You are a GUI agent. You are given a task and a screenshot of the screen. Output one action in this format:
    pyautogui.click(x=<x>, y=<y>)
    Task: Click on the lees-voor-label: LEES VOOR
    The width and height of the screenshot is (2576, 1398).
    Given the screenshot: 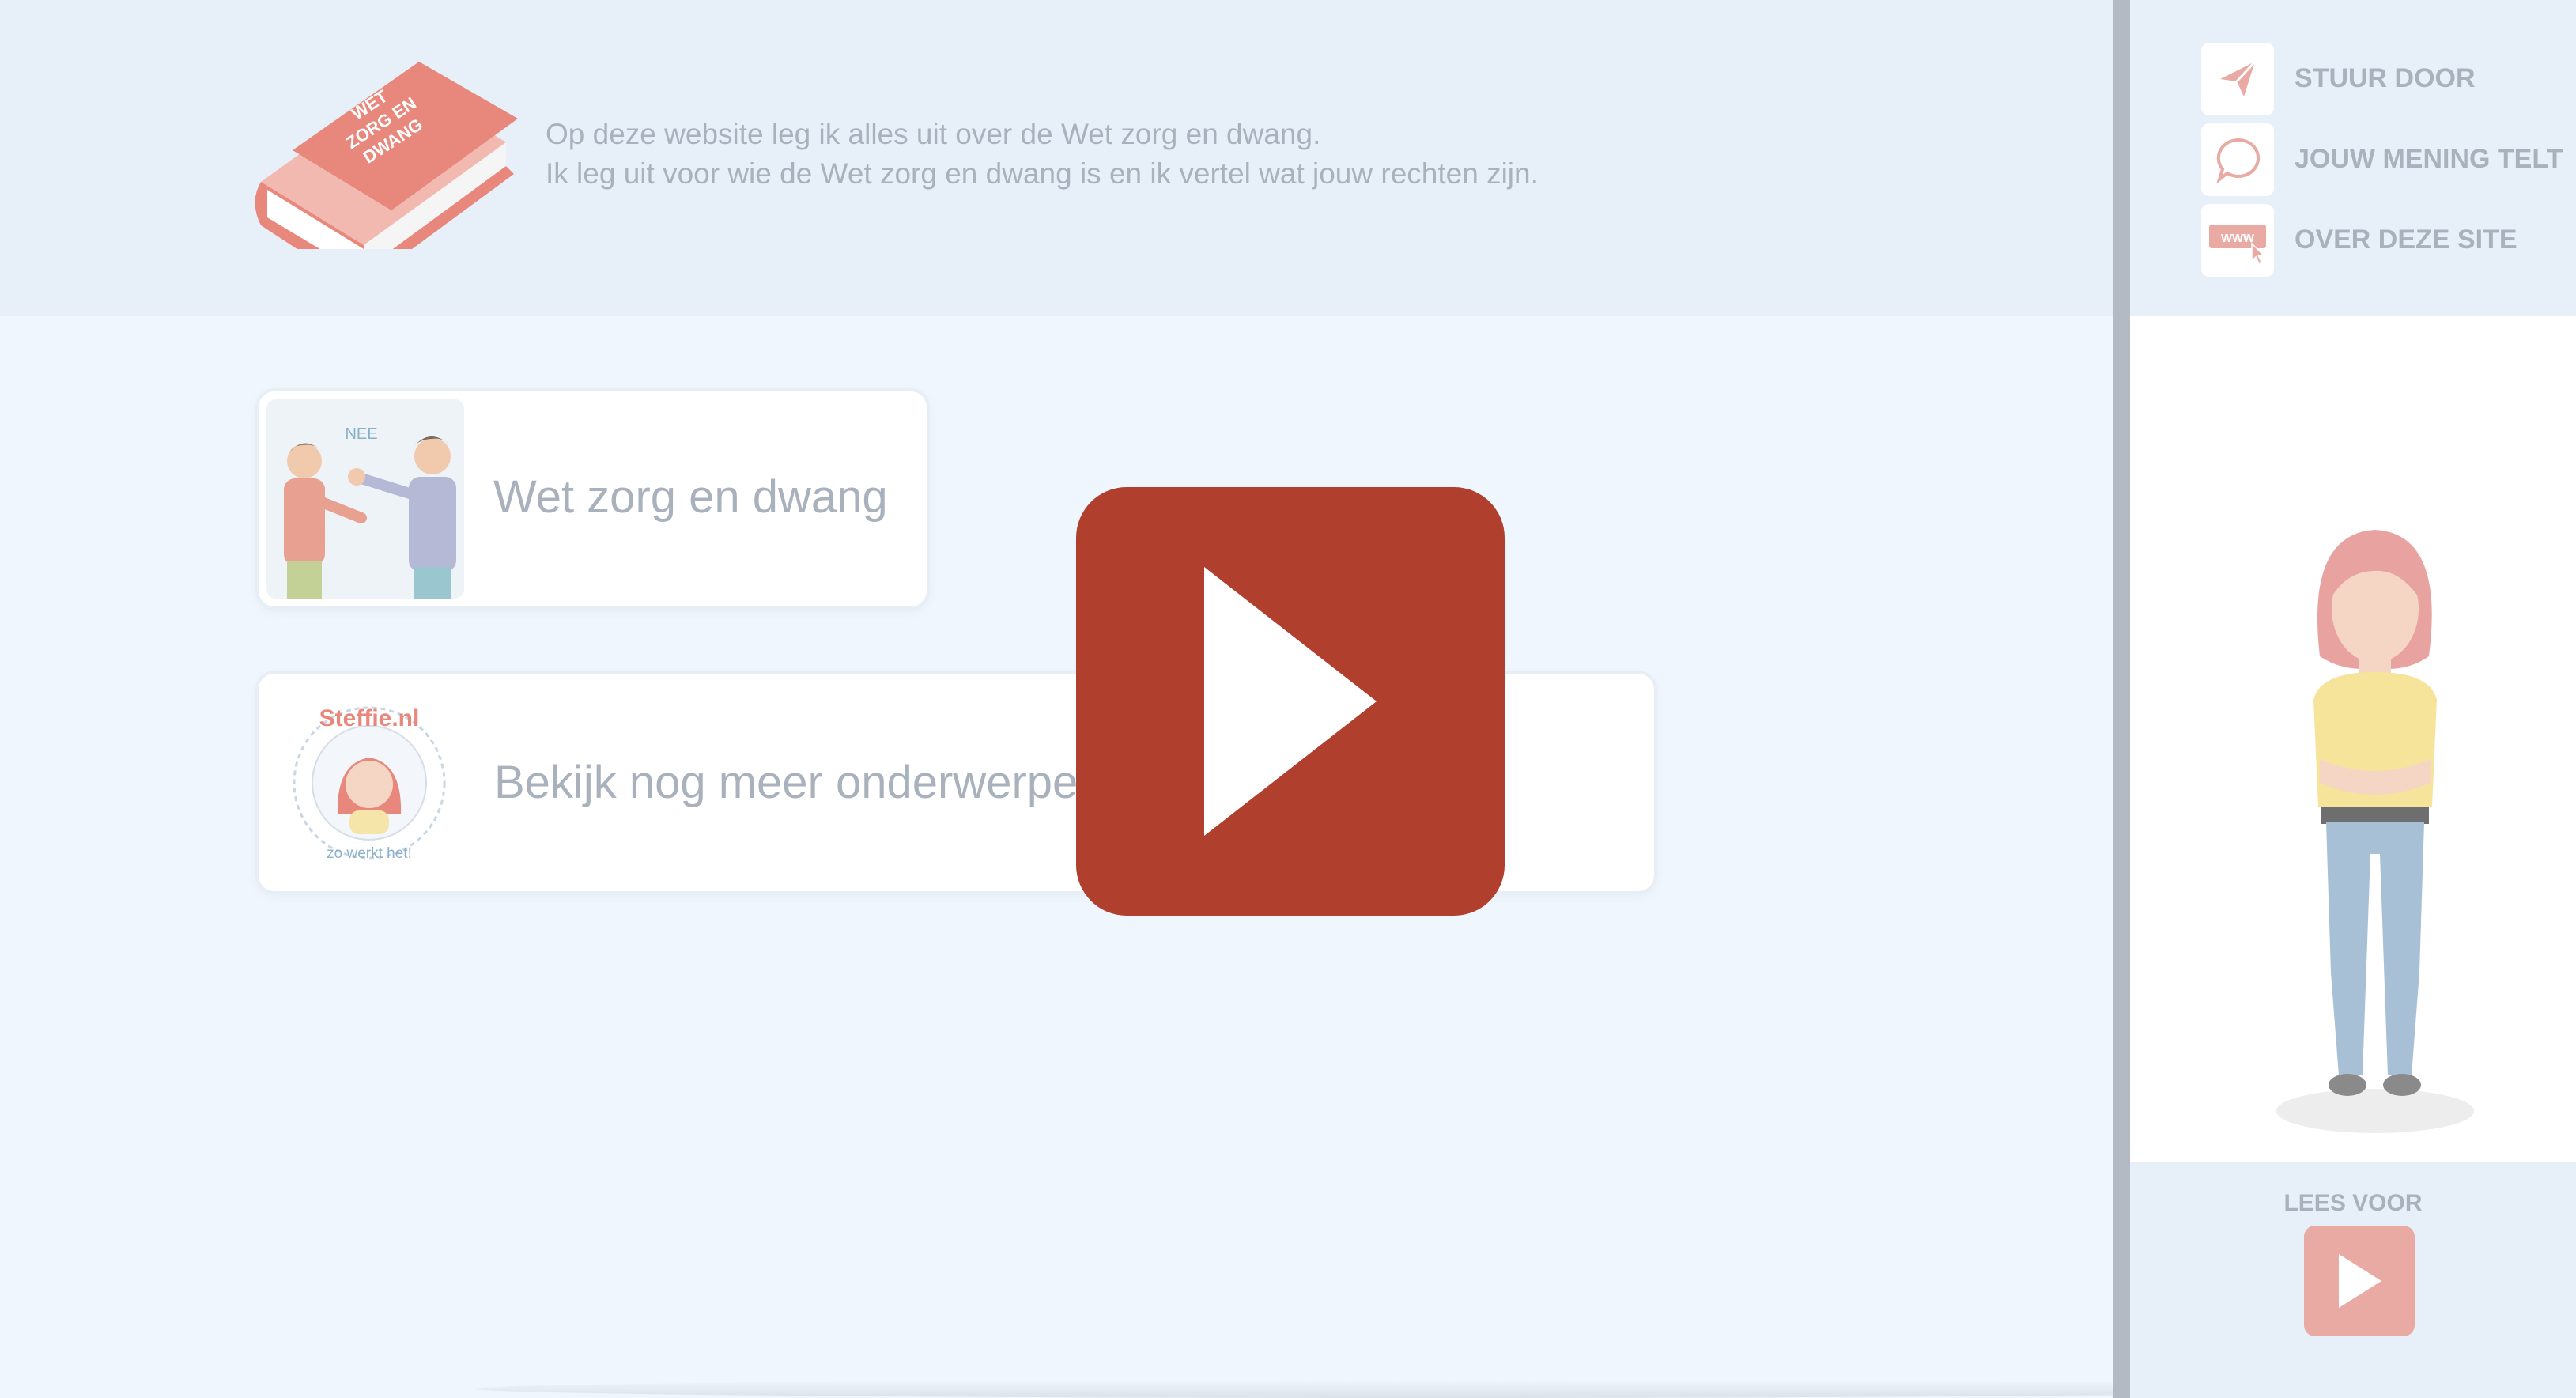 What is the action you would take?
    pyautogui.click(x=2353, y=1203)
    